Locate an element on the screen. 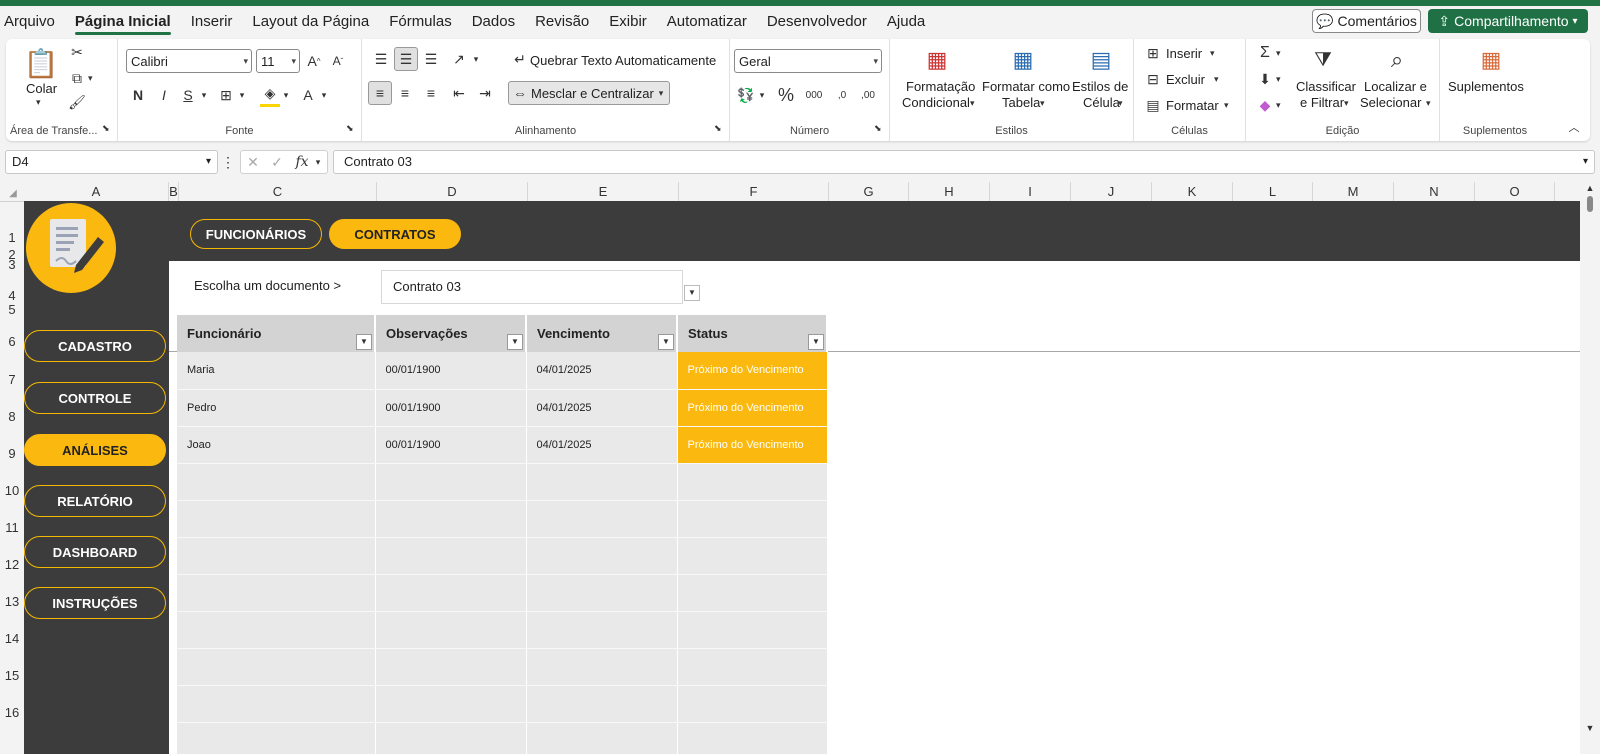 Image resolution: width=1600 pixels, height=754 pixels. underline-icon: S is located at coordinates (188, 95).